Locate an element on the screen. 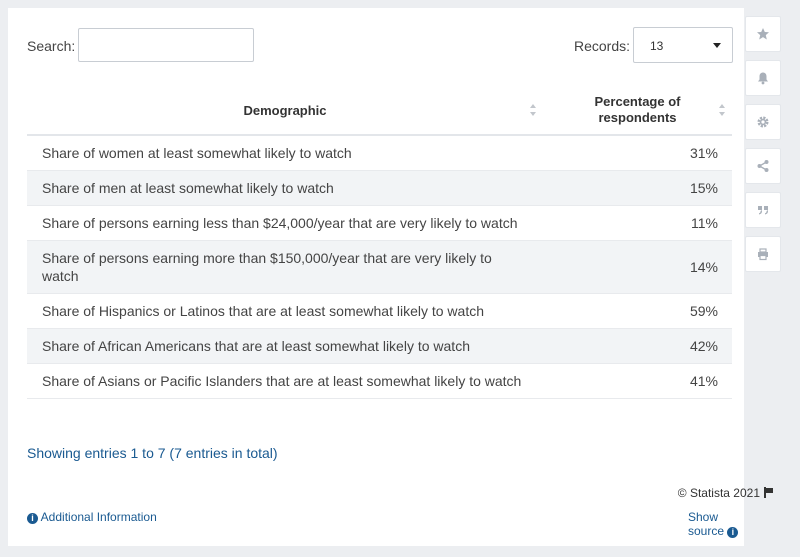 This screenshot has width=800, height=557. percentage-cell: 14% is located at coordinates (637, 267).